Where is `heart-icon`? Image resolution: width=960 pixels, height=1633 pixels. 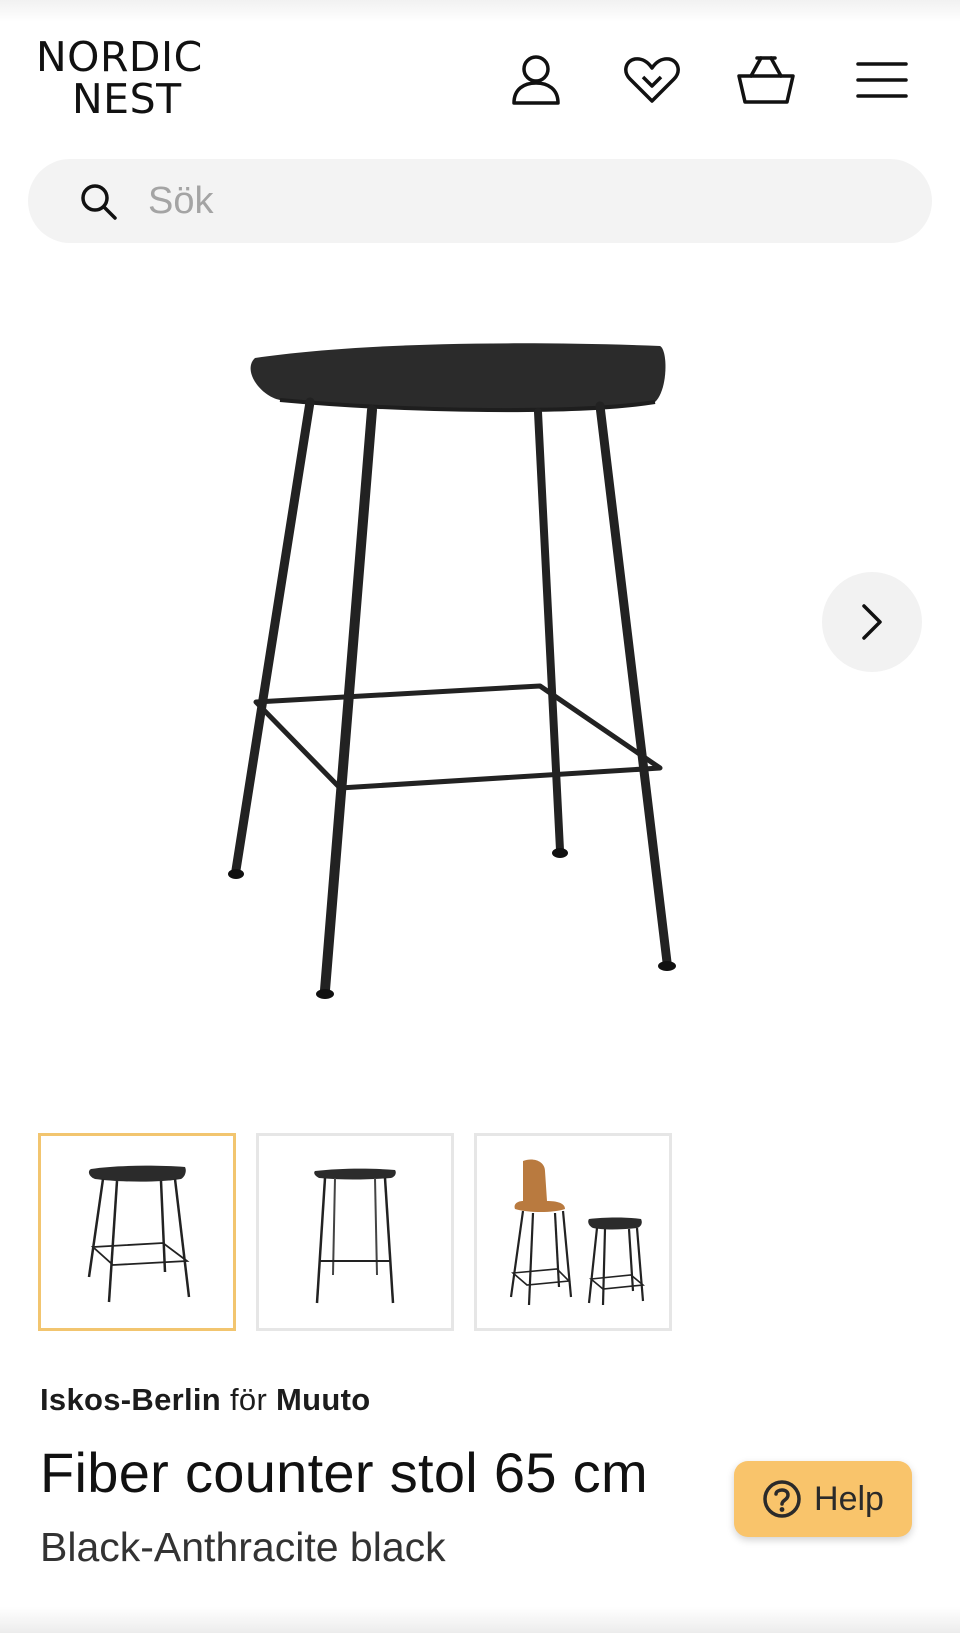 heart-icon is located at coordinates (652, 80).